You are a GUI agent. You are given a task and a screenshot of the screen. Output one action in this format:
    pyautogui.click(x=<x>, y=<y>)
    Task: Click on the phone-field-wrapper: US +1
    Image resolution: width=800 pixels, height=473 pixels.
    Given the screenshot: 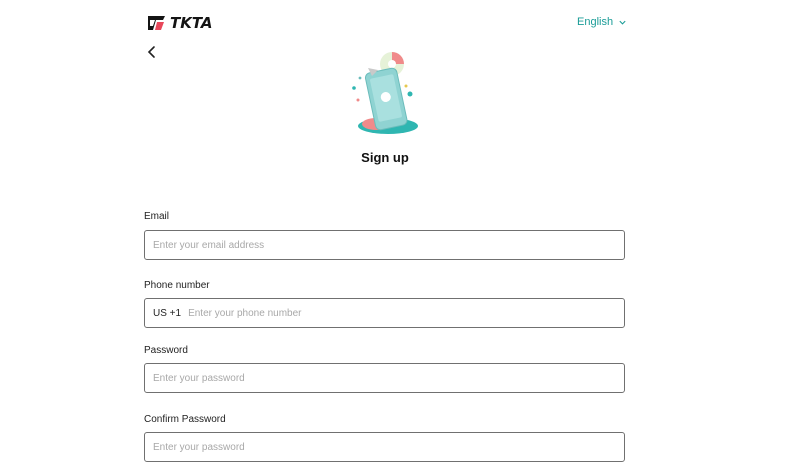 What is the action you would take?
    pyautogui.click(x=384, y=313)
    